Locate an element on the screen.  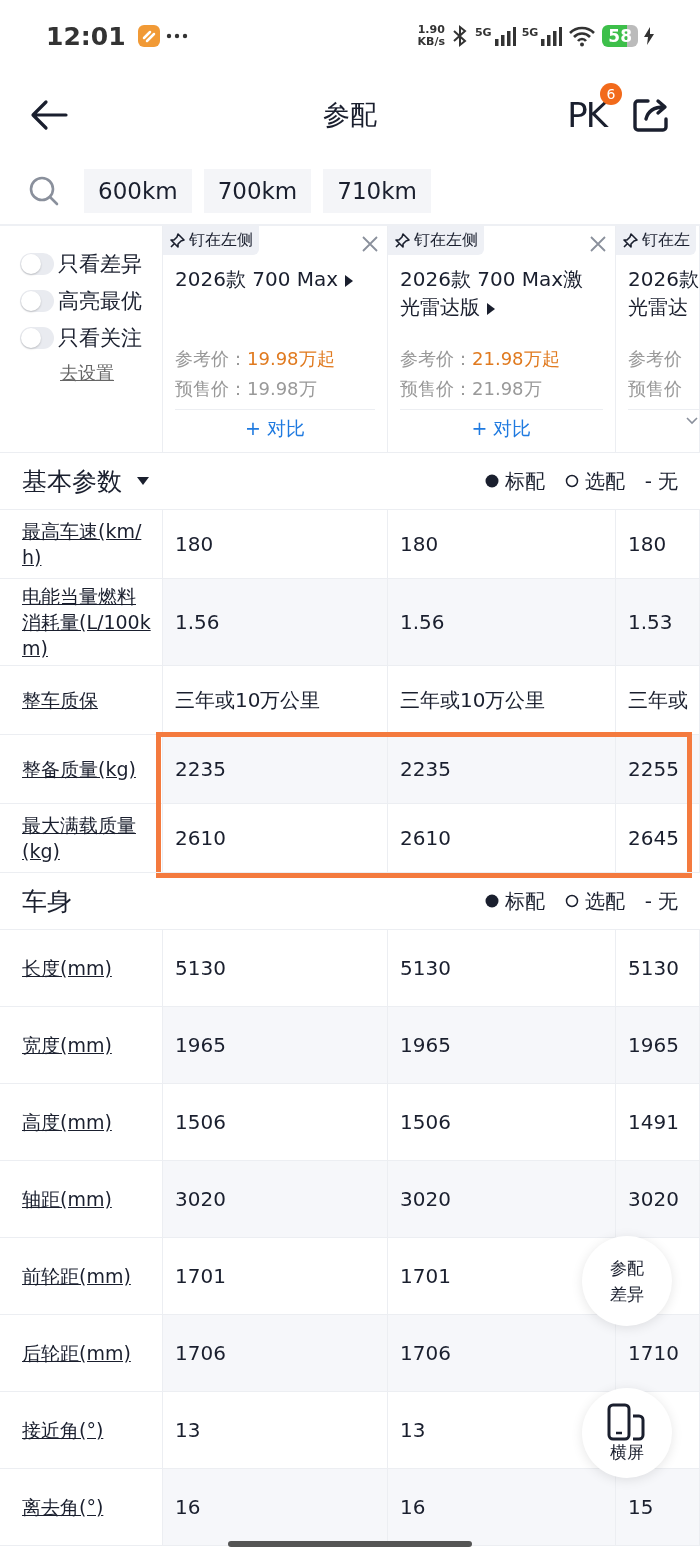
floating-button: 参配差异 is located at coordinates (627, 1281).